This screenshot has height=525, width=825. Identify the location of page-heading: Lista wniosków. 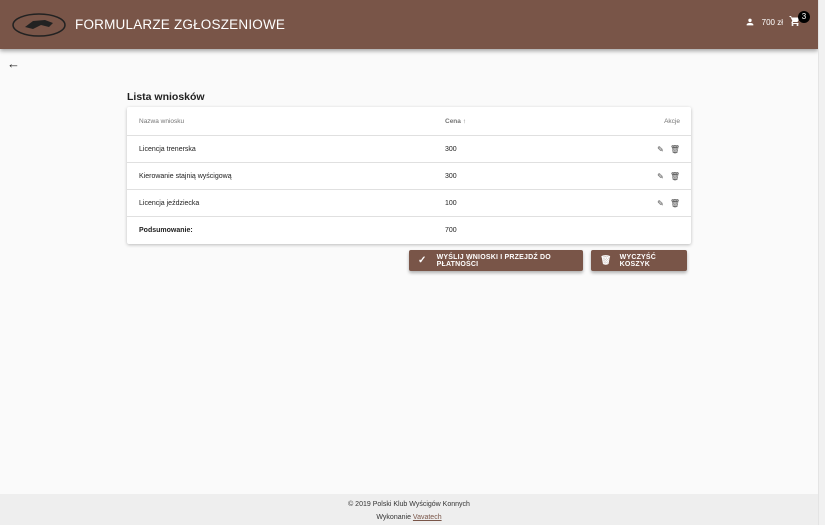
(166, 97).